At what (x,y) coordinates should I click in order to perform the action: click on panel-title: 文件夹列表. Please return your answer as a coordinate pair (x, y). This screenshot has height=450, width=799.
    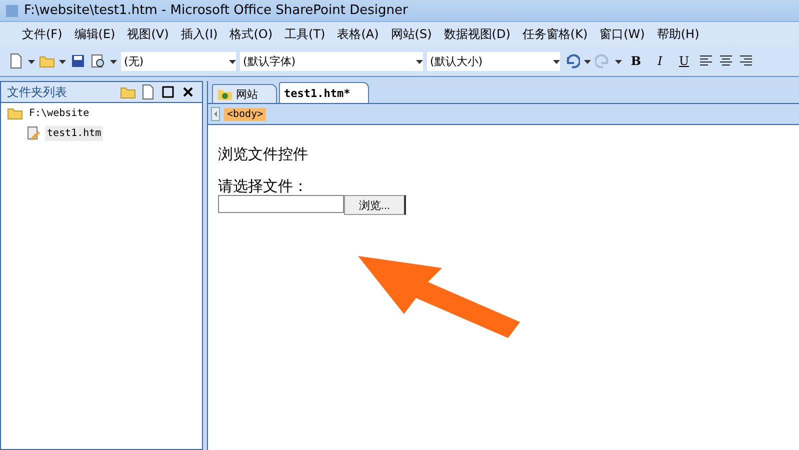
    Looking at the image, I should click on (37, 92).